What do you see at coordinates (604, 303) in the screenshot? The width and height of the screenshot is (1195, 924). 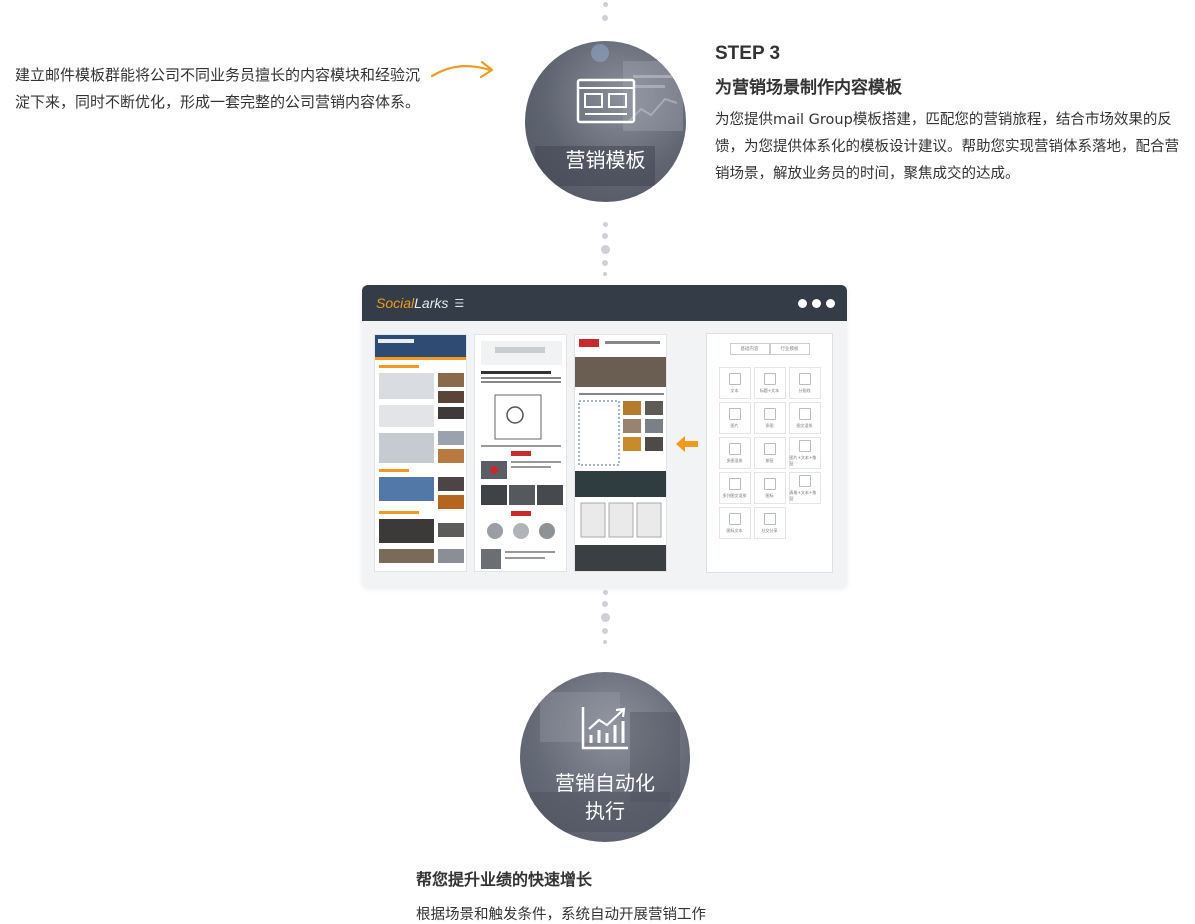 I see `window-titlebar: SocialLarks ☰` at bounding box center [604, 303].